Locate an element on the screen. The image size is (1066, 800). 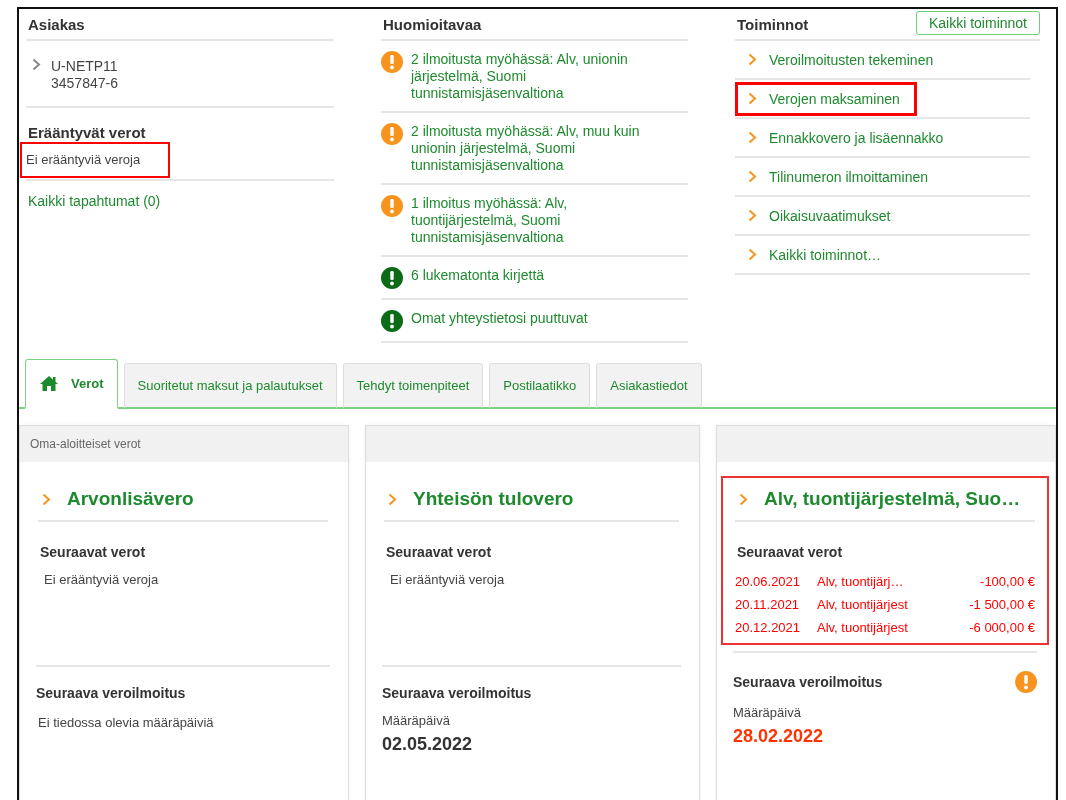
notice-link: 2 ilmoitusta myöhässä: Alv, unionin järjestelmä, Suomi tunnistamisjäsenvaltiona is located at coordinates (533, 76).